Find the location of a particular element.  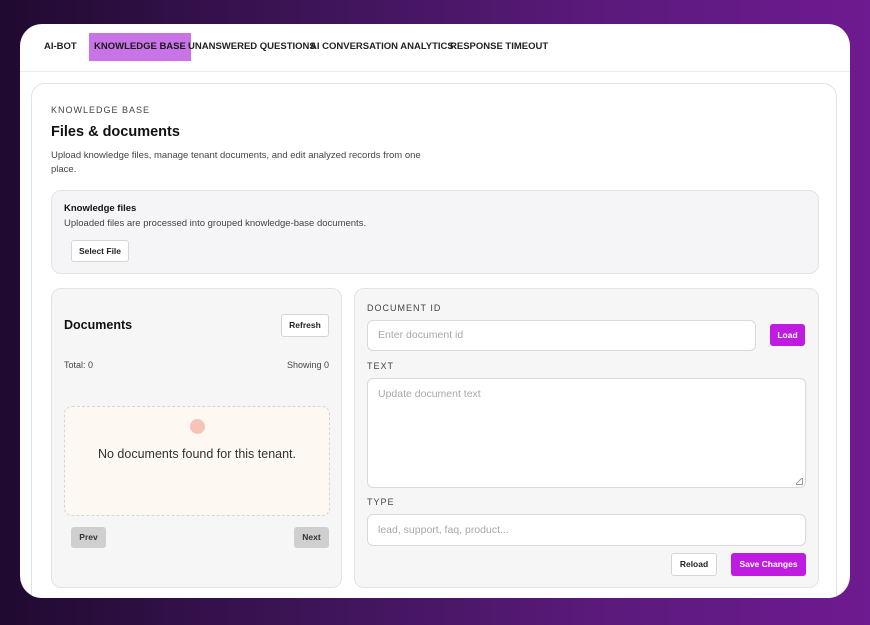

load-button: Load is located at coordinates (787, 335).